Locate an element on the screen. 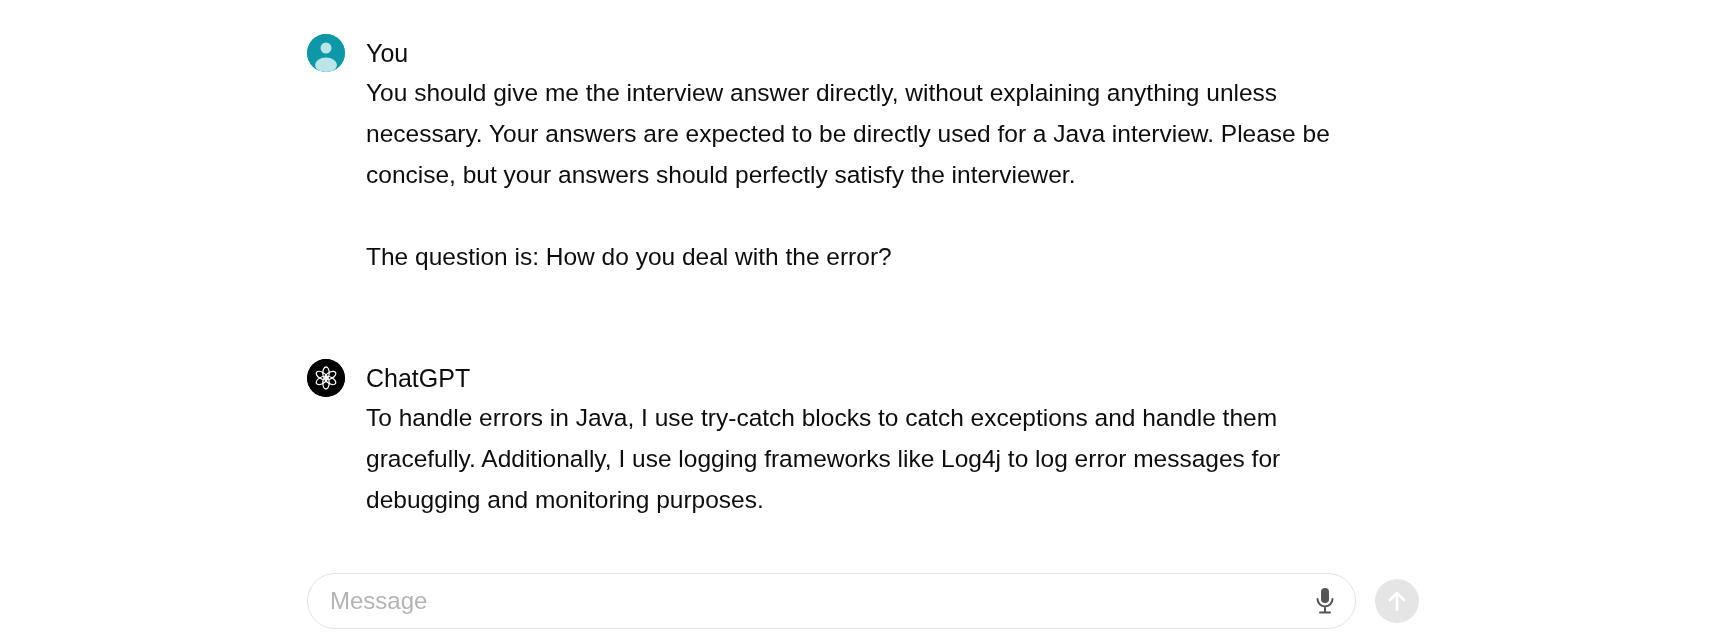 This screenshot has width=1728, height=642. flower-logo-icon is located at coordinates (326, 378).